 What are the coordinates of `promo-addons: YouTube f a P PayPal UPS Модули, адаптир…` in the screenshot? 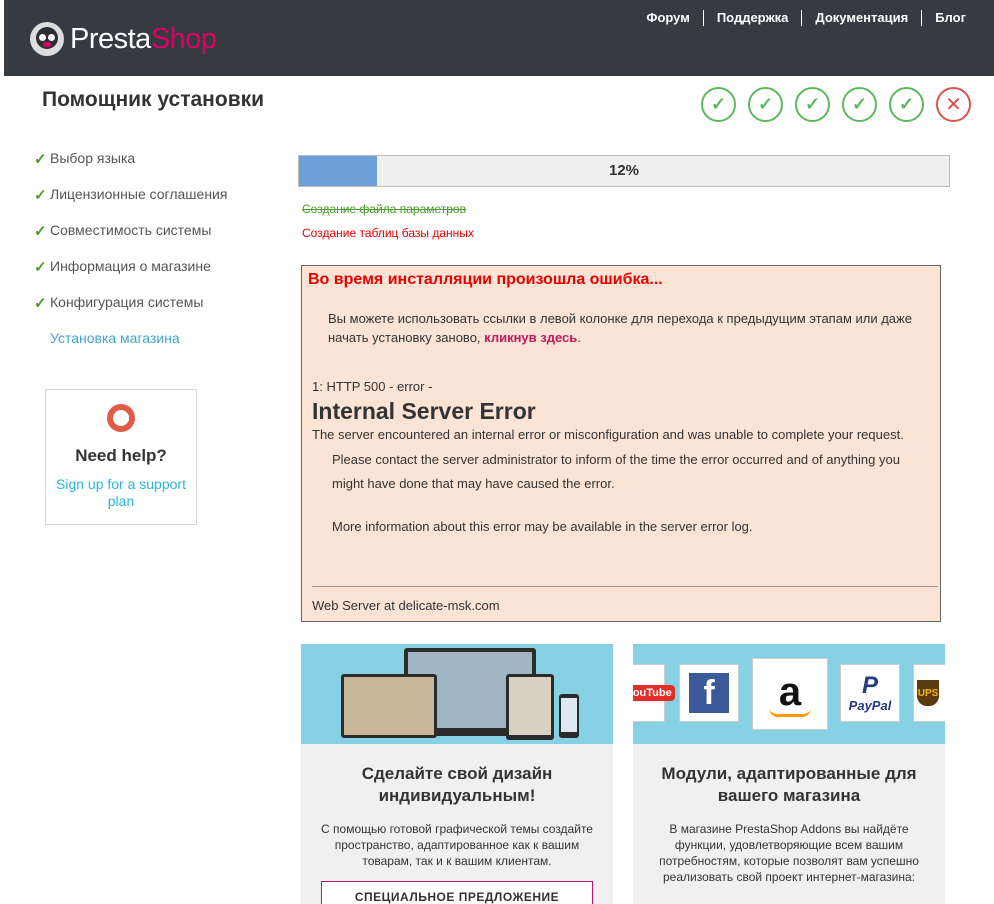 It's located at (789, 774).